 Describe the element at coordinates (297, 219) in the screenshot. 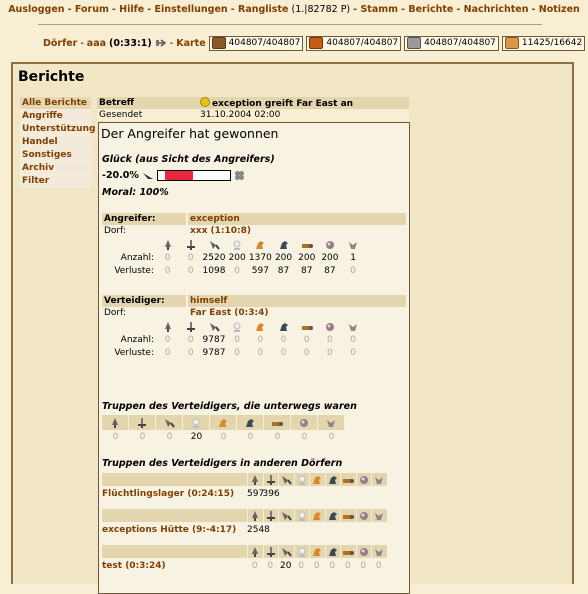

I see `attacker-player-link: exception` at that location.